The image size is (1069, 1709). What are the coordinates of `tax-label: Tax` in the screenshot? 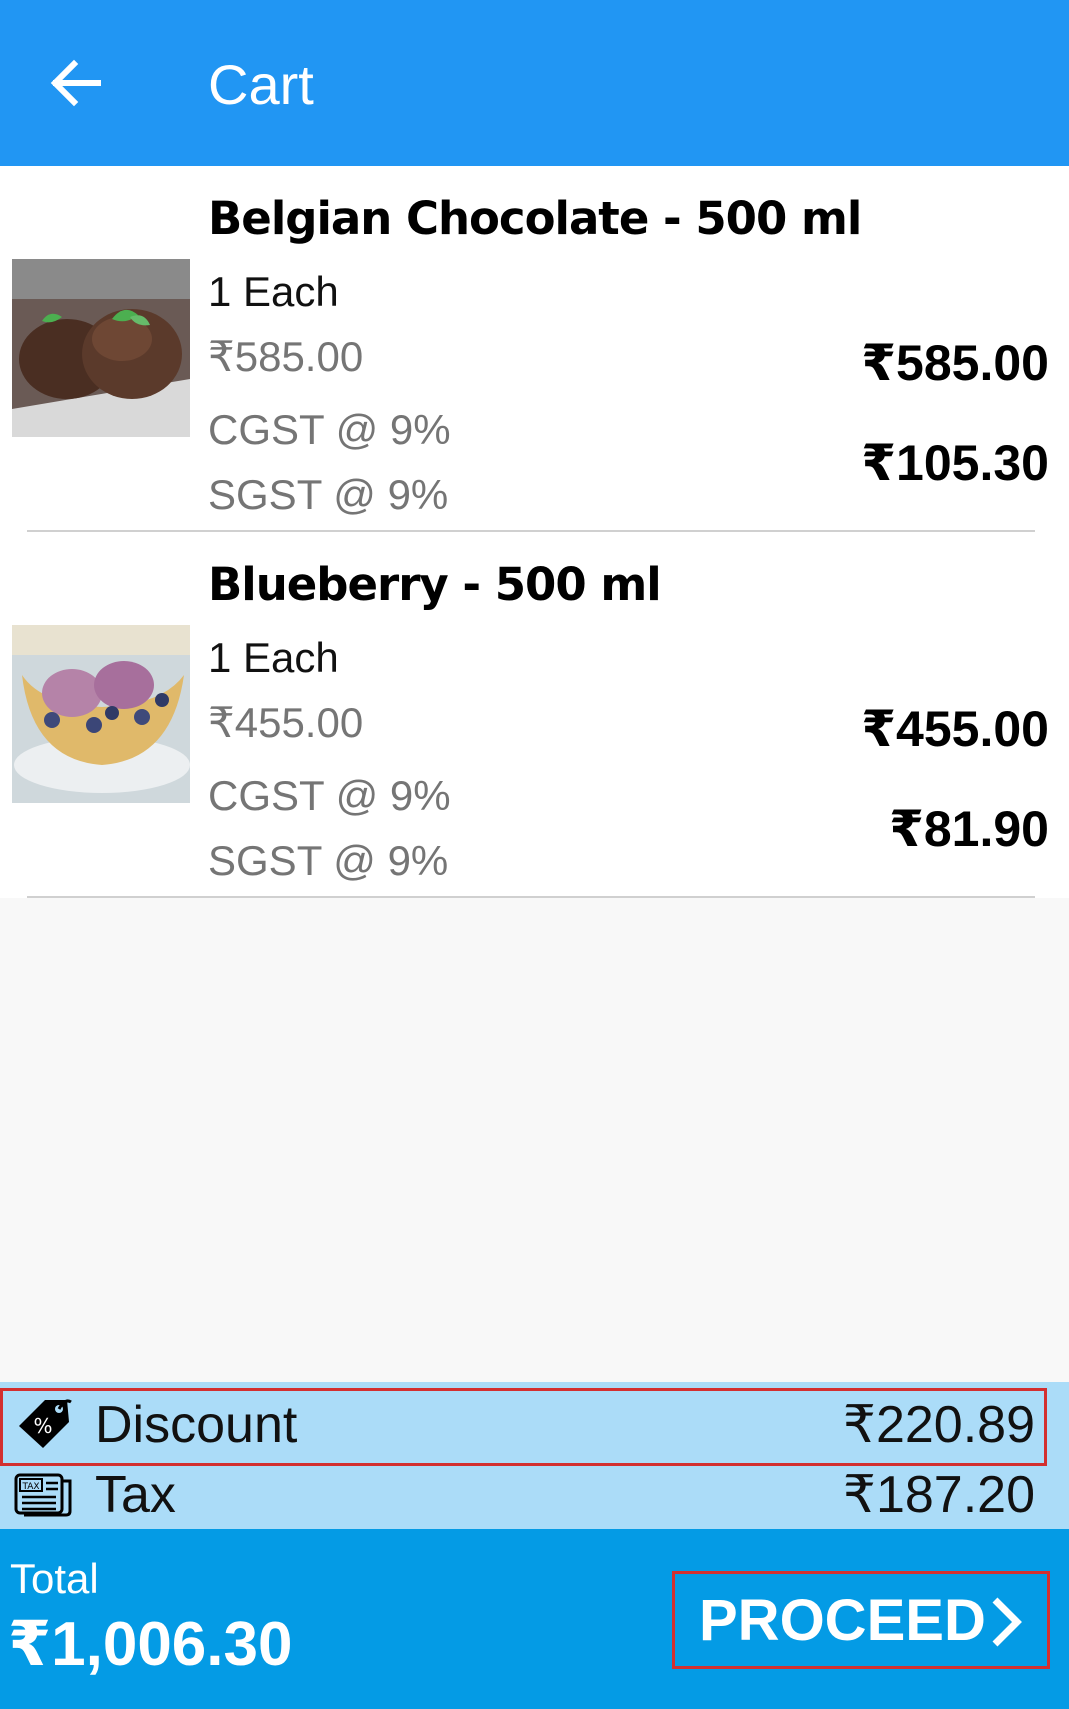 It's located at (135, 1495).